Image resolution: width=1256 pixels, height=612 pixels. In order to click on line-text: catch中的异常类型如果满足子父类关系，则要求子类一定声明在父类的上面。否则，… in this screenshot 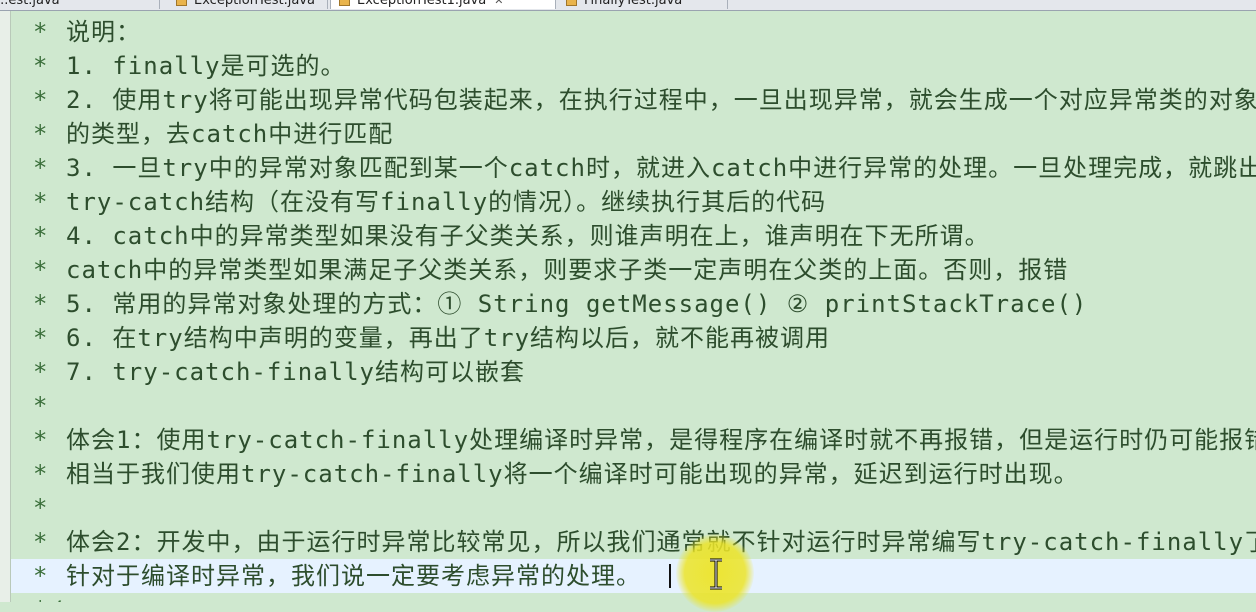, I will do `click(567, 270)`.